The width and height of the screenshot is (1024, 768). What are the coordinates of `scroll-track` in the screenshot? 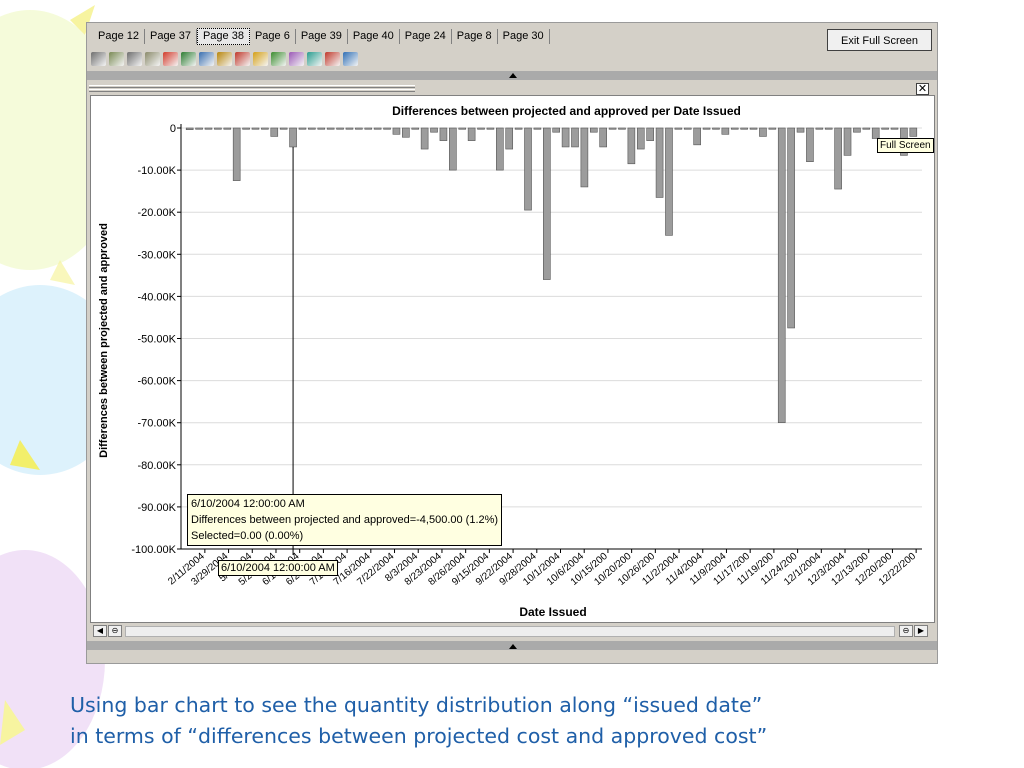 It's located at (510, 631).